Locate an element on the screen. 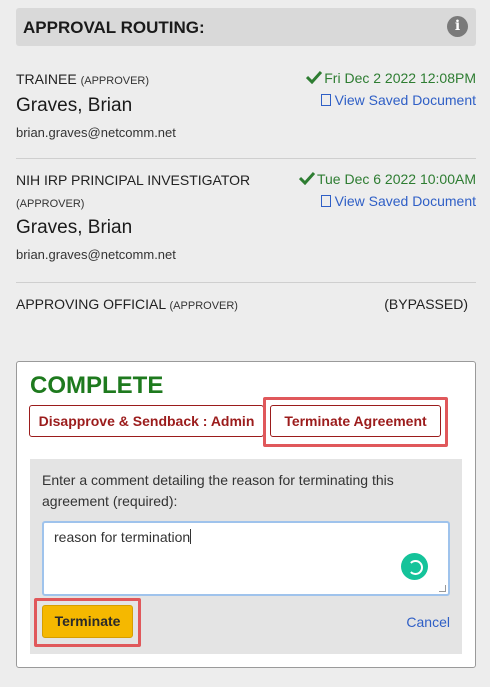 This screenshot has height=687, width=490. approval-routing-header: APPROVAL ROUTING: i is located at coordinates (246, 27).